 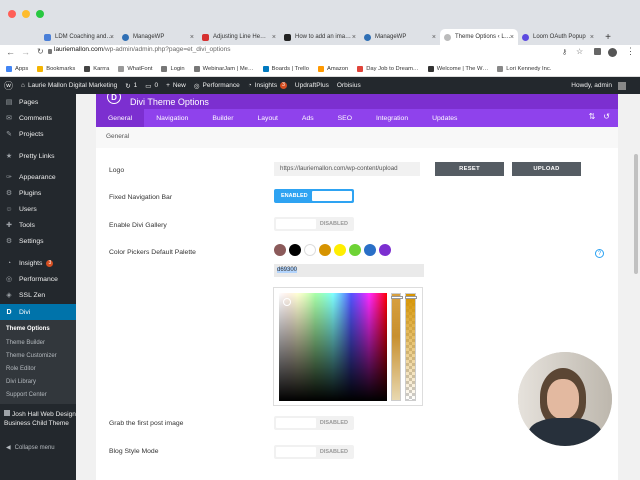 What do you see at coordinates (599, 253) in the screenshot?
I see `help-icon: ?` at bounding box center [599, 253].